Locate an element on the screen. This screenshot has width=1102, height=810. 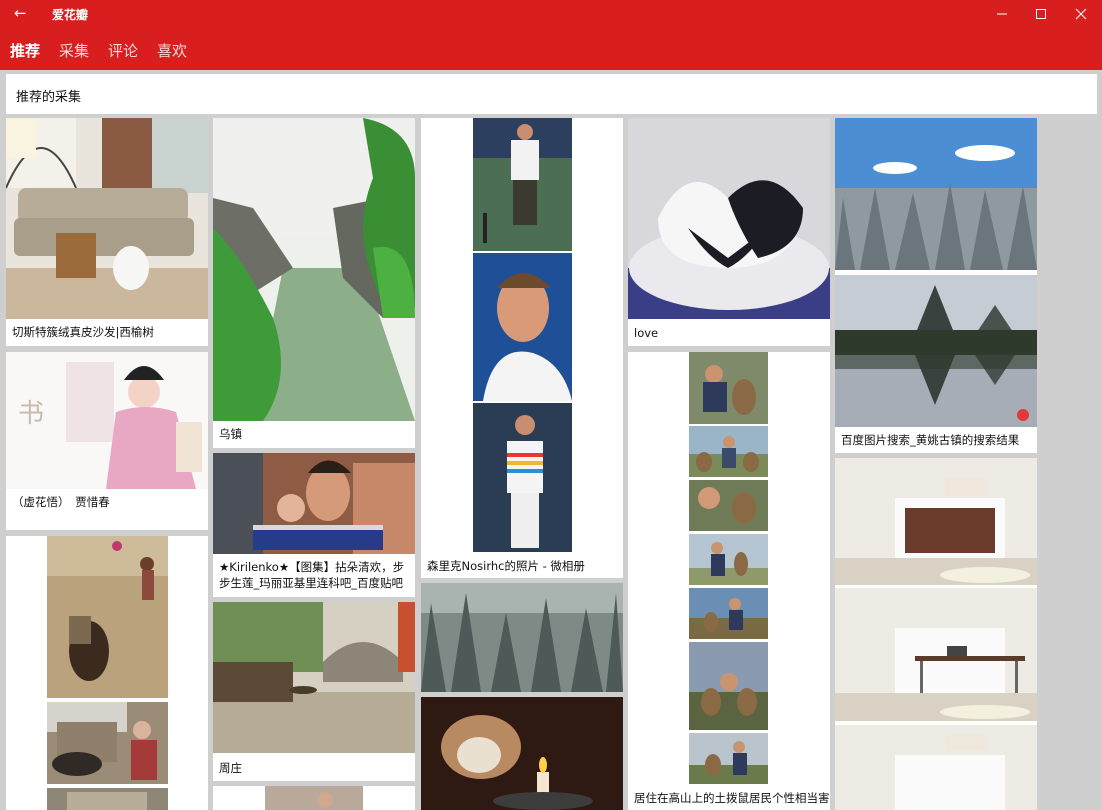
pin-caption: 切斯特簇绒真皮沙发|西榆树 is located at coordinates (83, 332).